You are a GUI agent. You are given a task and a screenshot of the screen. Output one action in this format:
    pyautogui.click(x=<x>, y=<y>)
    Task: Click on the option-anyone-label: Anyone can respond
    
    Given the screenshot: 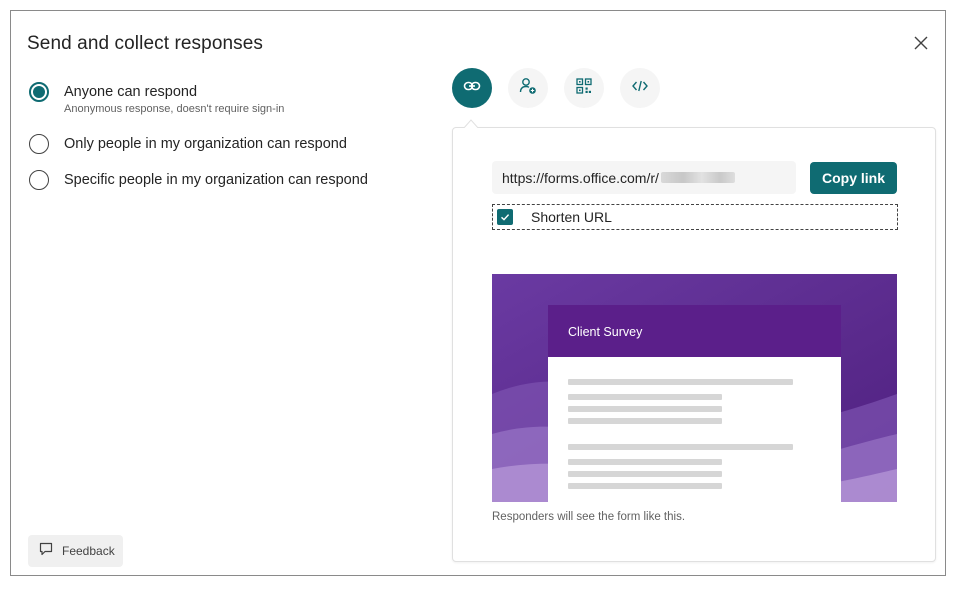 What is the action you would take?
    pyautogui.click(x=131, y=92)
    